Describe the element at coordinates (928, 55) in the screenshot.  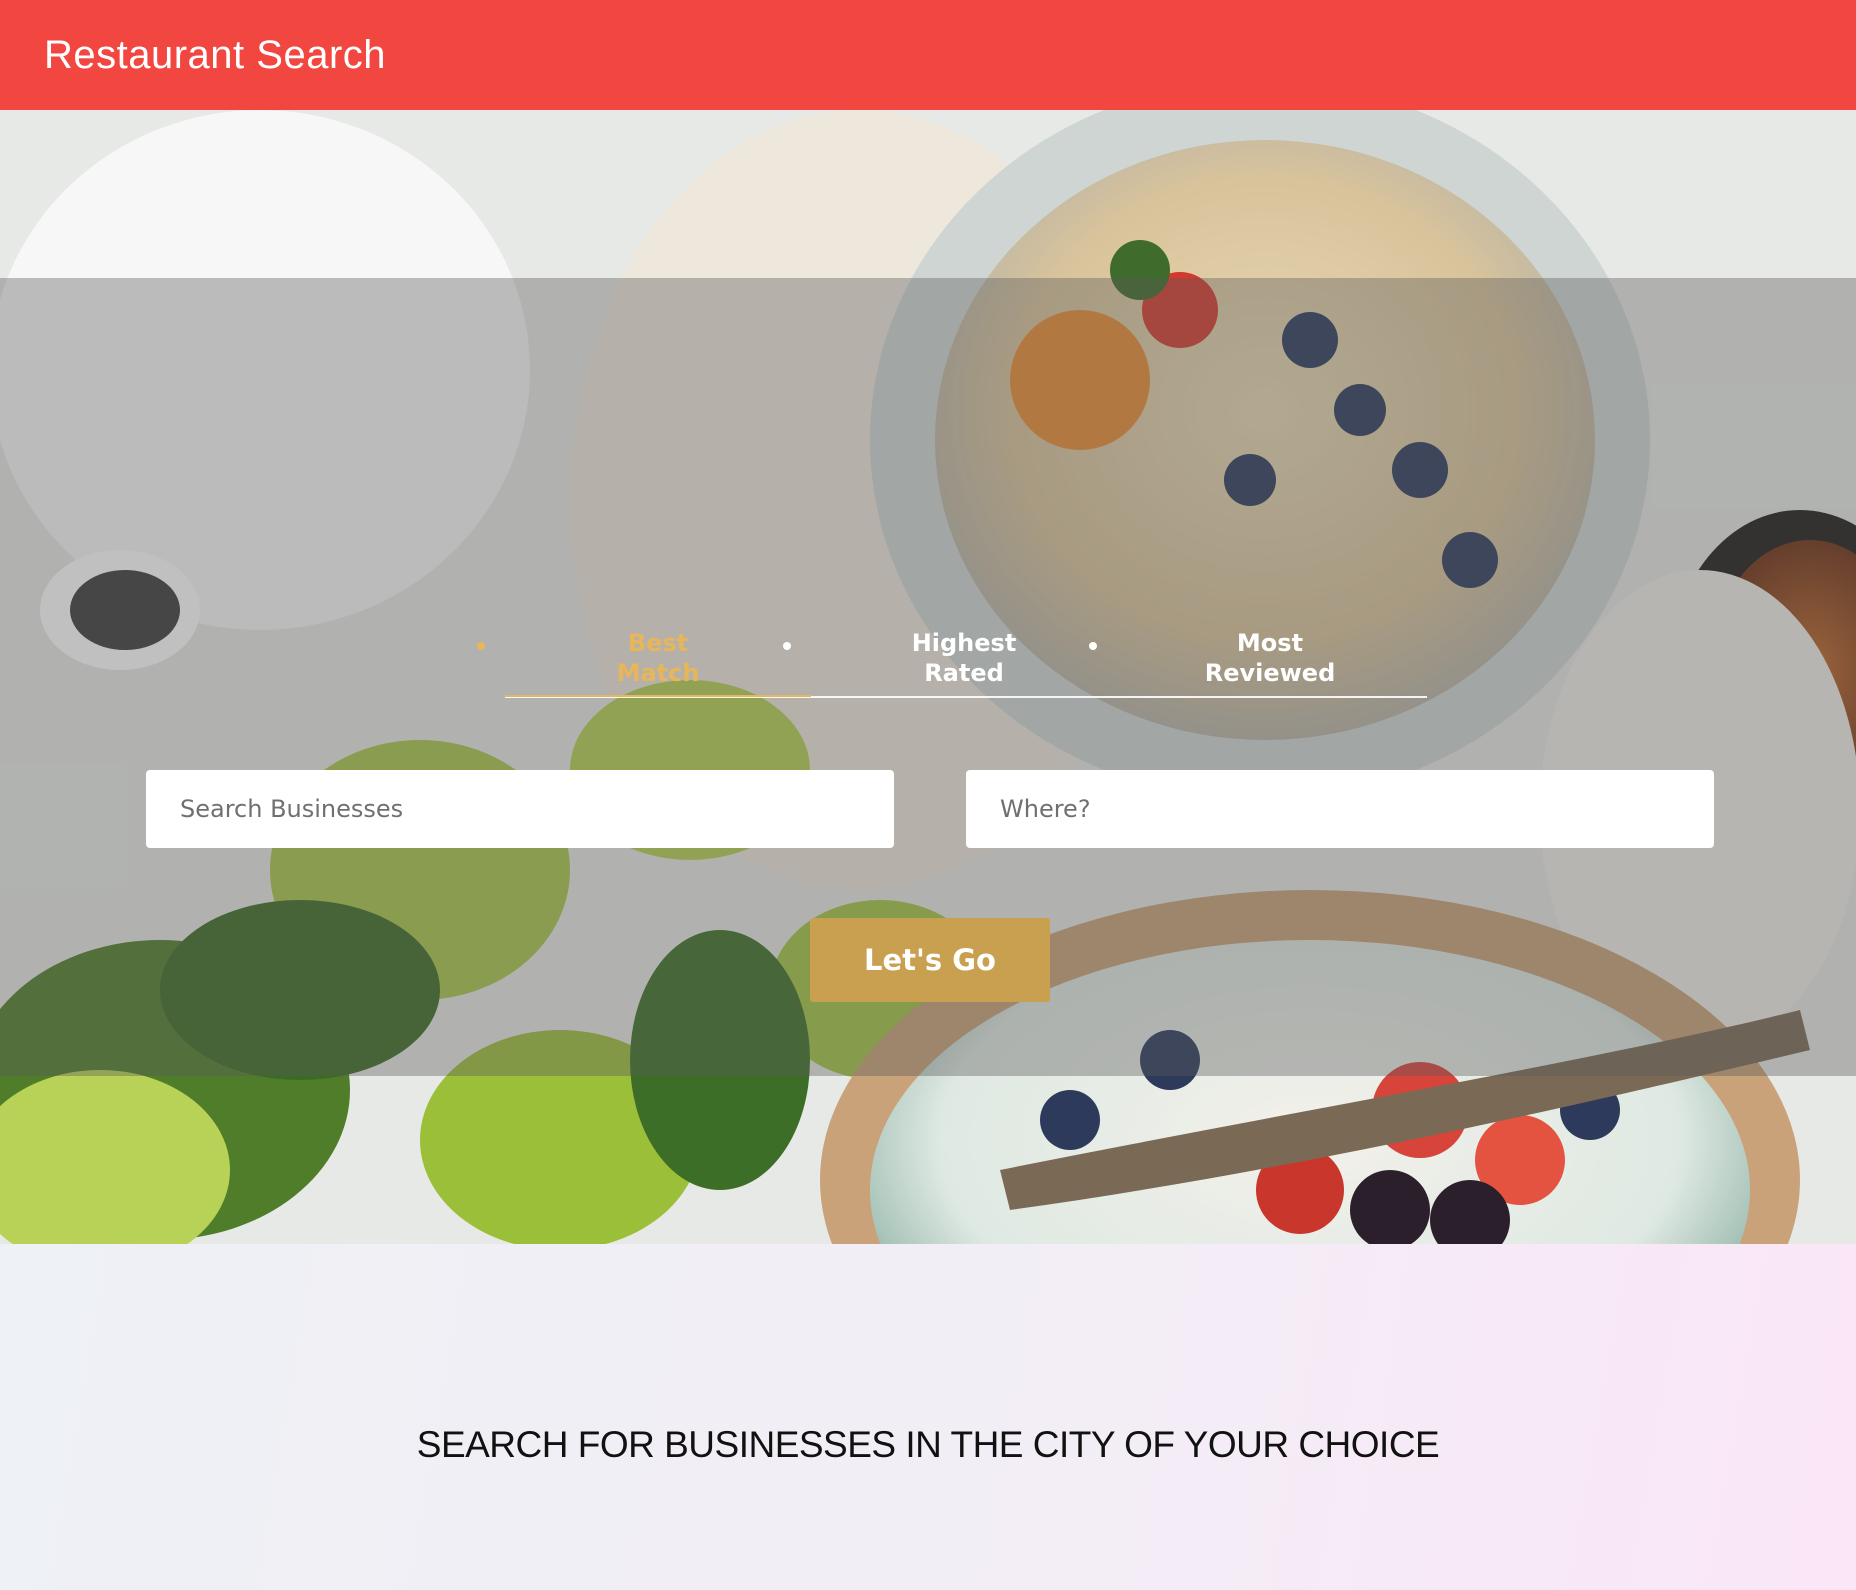
I see `top-nav-bar: Restaurant Search` at that location.